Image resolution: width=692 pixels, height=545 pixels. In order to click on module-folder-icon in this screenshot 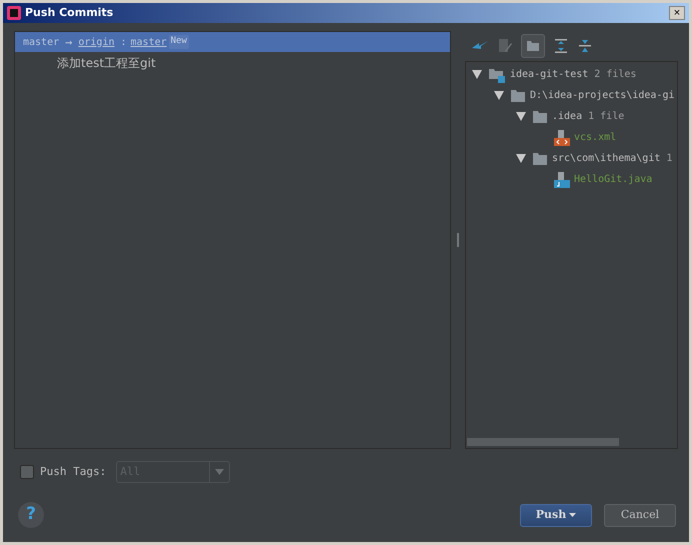, I will do `click(497, 74)`.